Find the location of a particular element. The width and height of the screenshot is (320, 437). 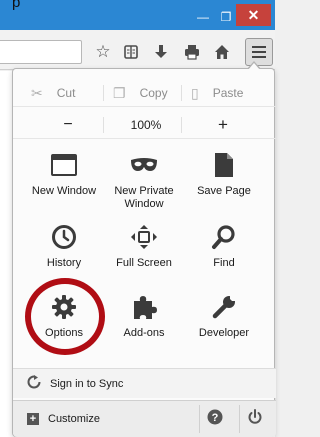

new-private-window-button: New Private Window is located at coordinates (144, 179).